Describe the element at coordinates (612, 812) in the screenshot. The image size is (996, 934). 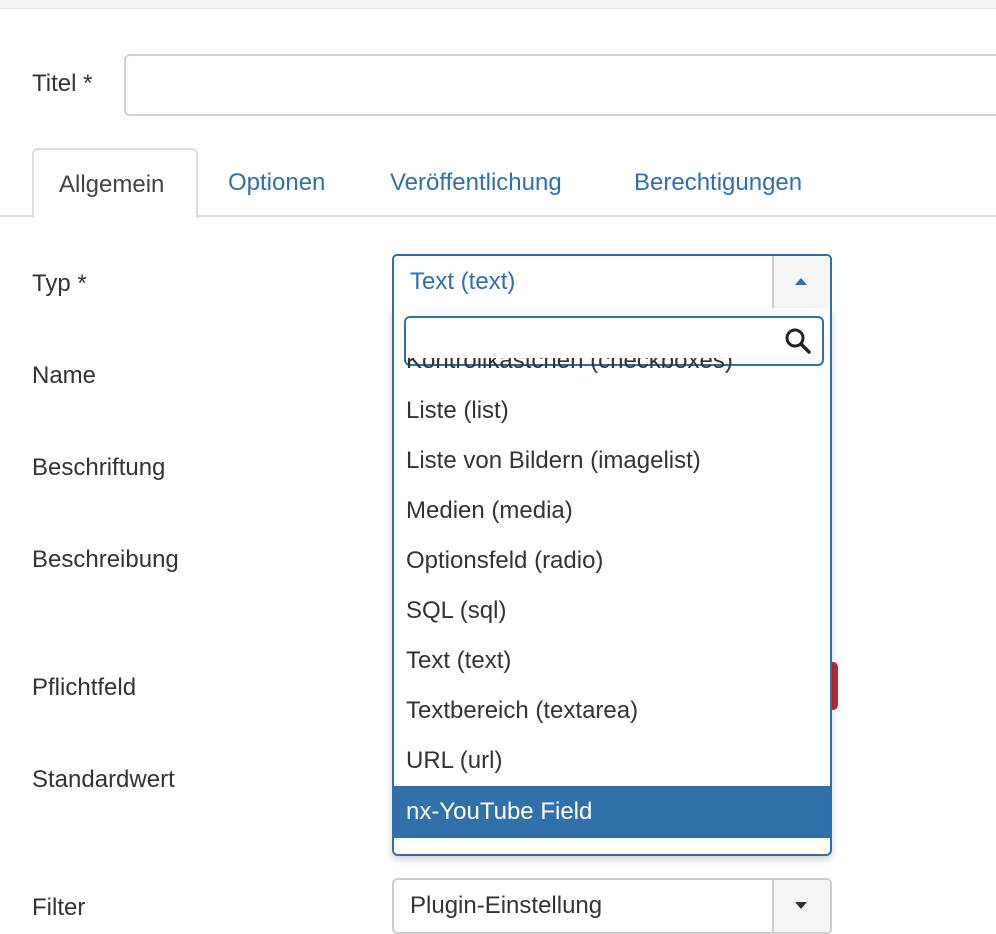
I see `option-nx-youtube-field: nx-YouTube Field` at that location.